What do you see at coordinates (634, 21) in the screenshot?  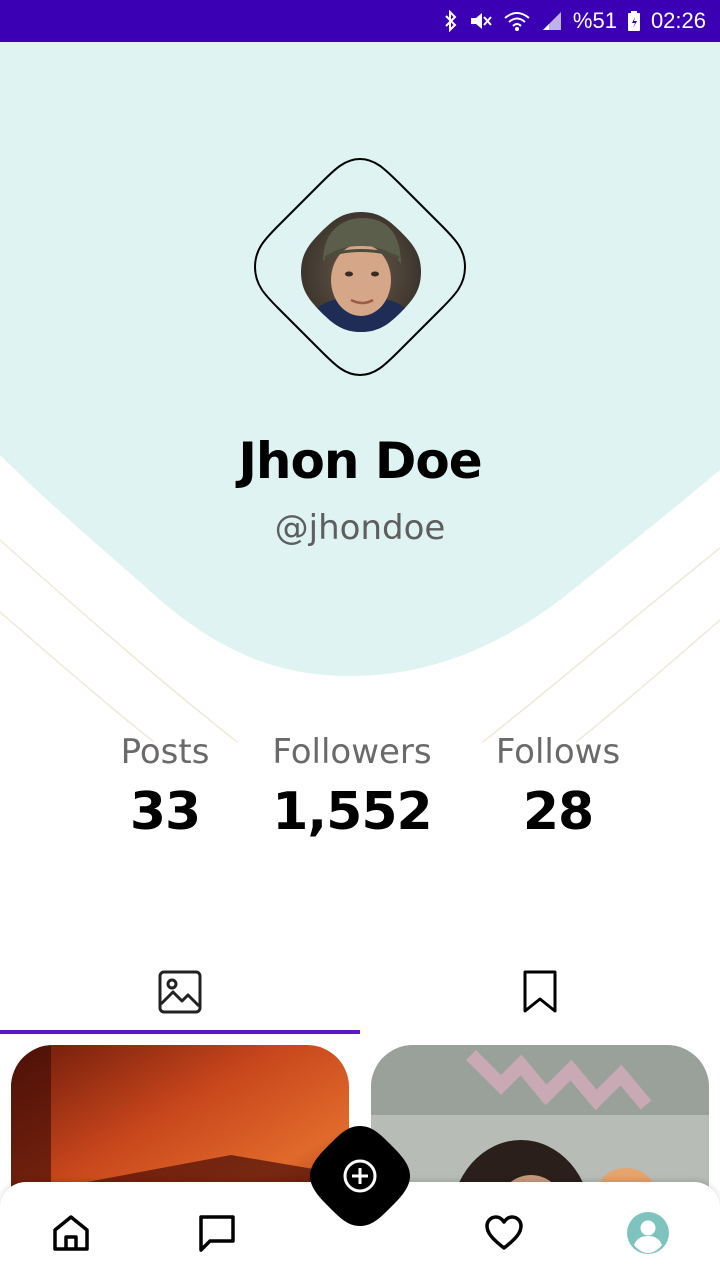 I see `battery-icon` at bounding box center [634, 21].